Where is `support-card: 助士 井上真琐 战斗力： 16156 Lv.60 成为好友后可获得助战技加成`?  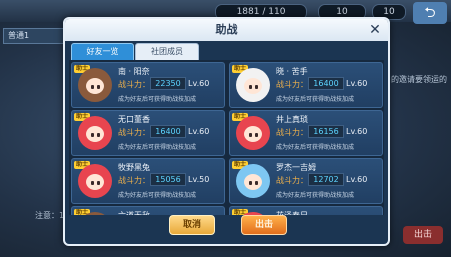
support-card: 助士 井上真琐 战斗力： 16156 Lv.60 成为好友后可获得助战技加成 is located at coordinates (306, 133).